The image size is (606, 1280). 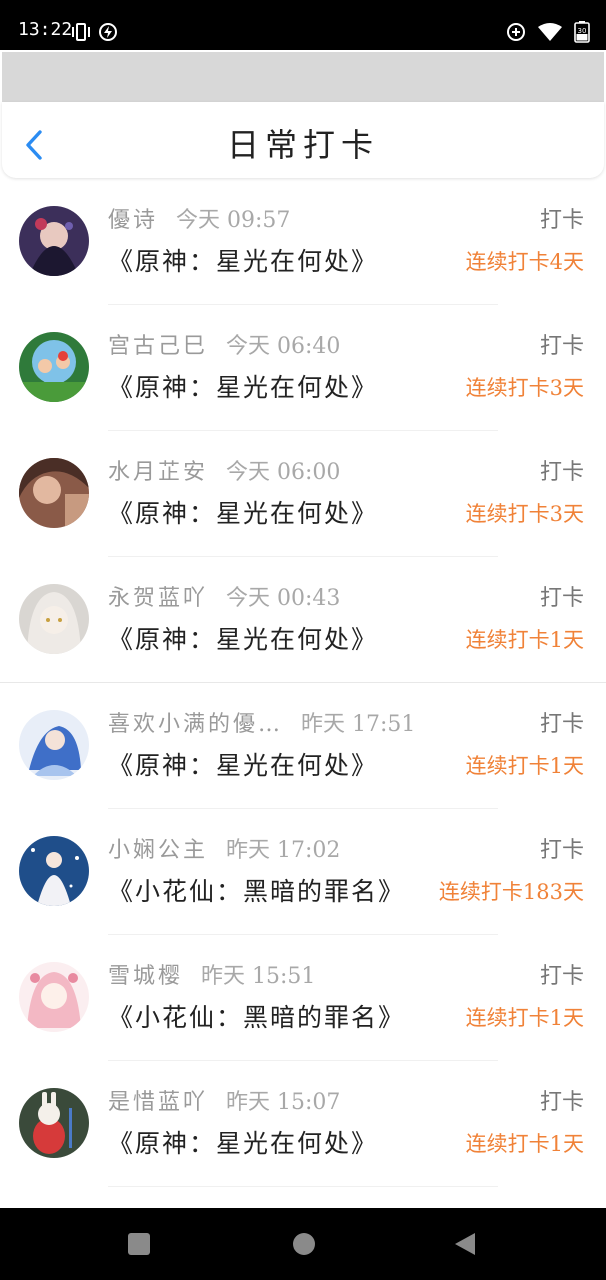 I want to click on user-name: 永贺蓝吖, so click(x=158, y=598).